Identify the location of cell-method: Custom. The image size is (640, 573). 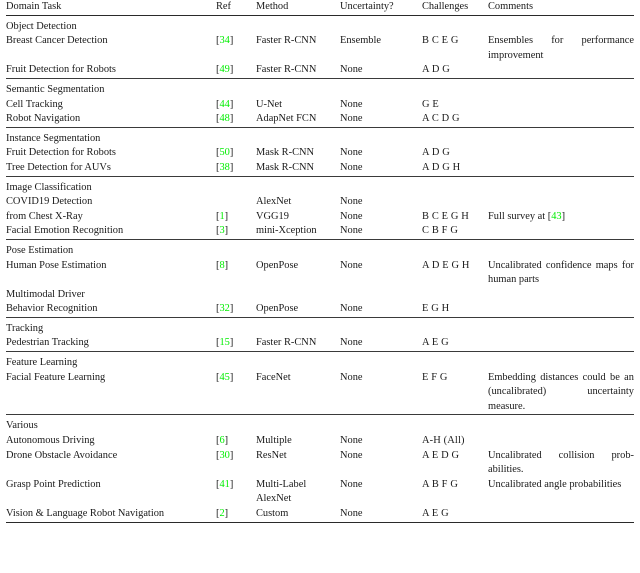
(298, 514).